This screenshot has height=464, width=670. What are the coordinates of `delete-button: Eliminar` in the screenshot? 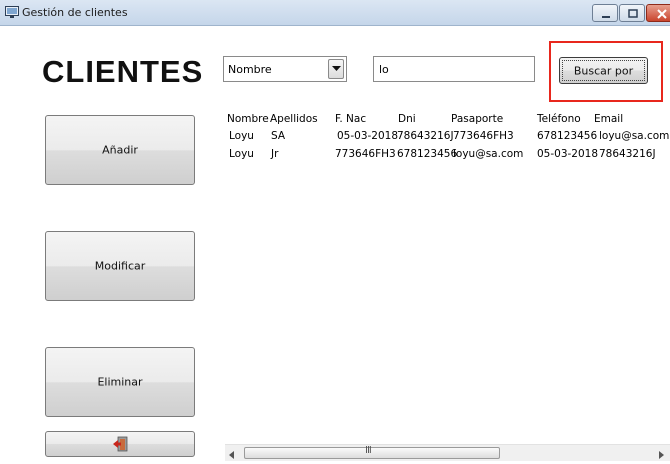 It's located at (120, 382).